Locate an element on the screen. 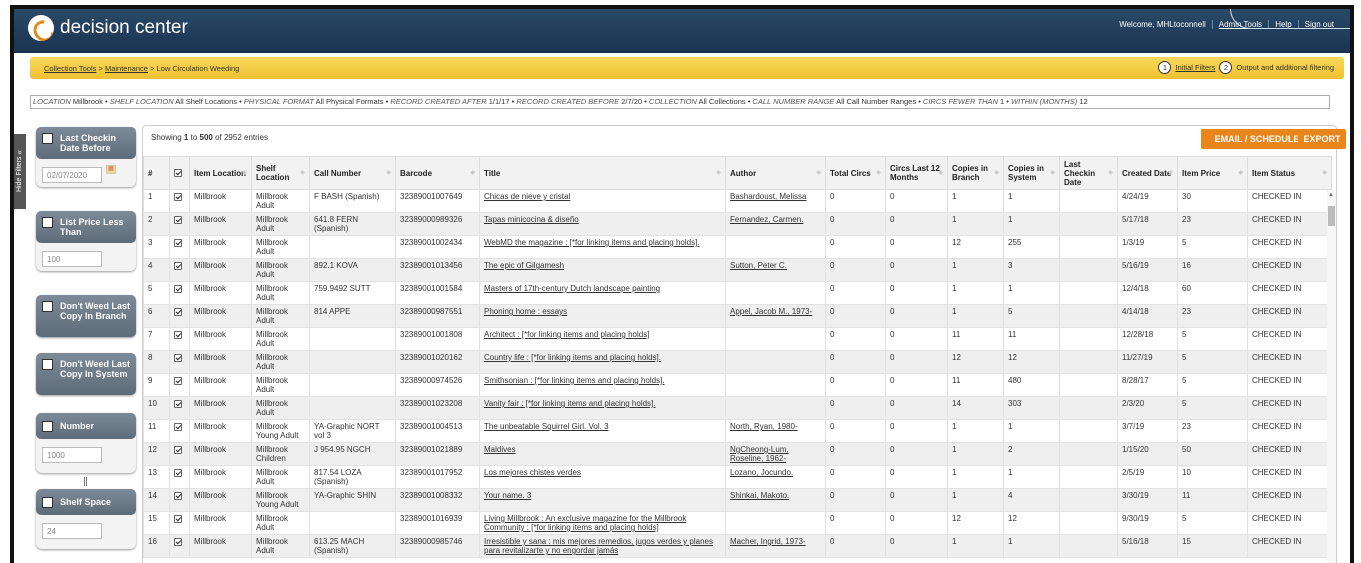  title-link: Tapas minicocina & diseño is located at coordinates (531, 219).